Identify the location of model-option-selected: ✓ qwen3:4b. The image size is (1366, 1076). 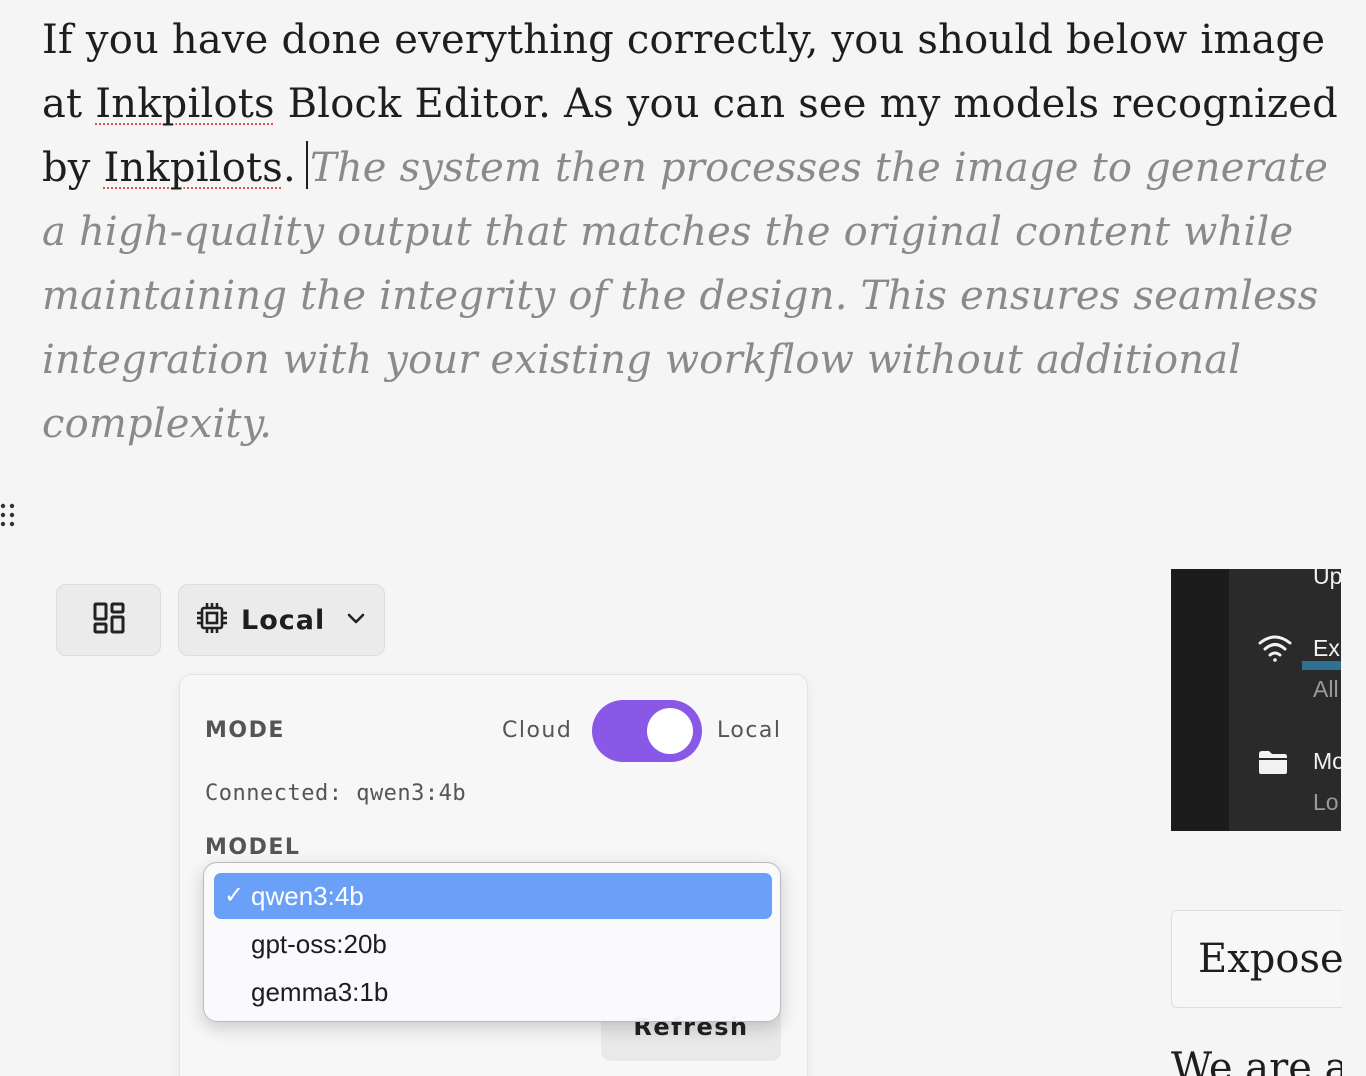
(493, 896).